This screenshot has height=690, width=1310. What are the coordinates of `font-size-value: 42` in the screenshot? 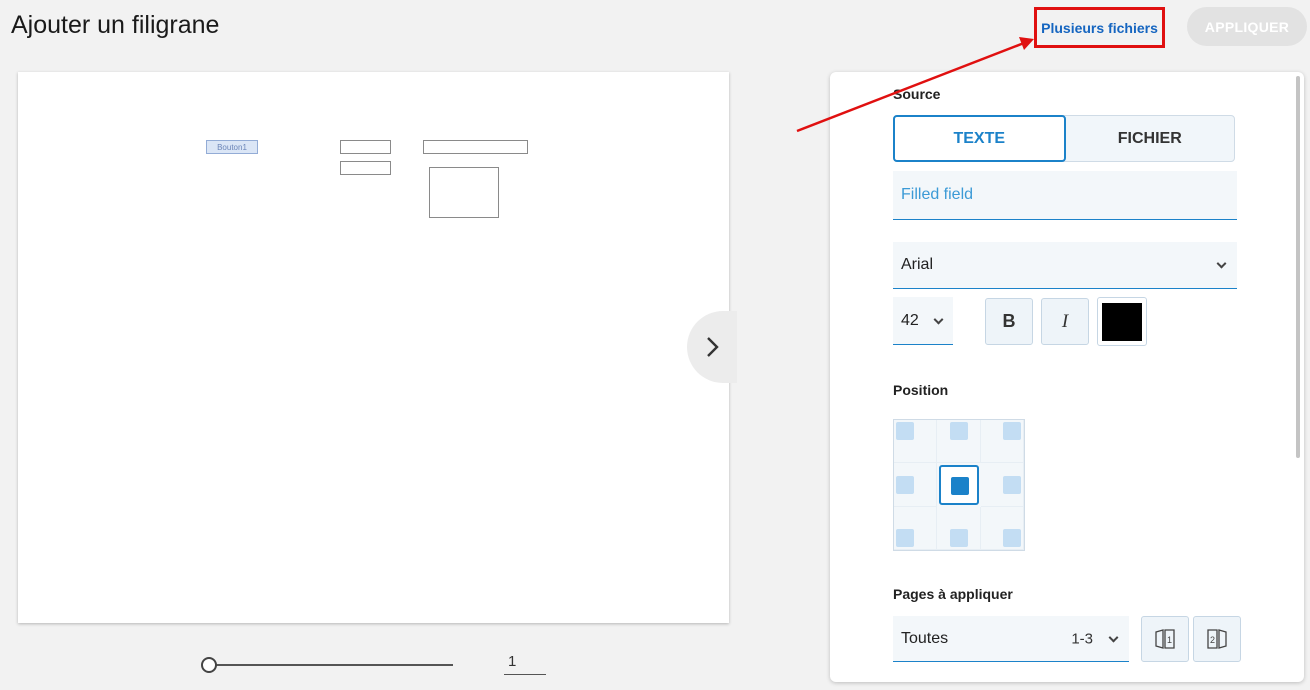 It's located at (910, 320).